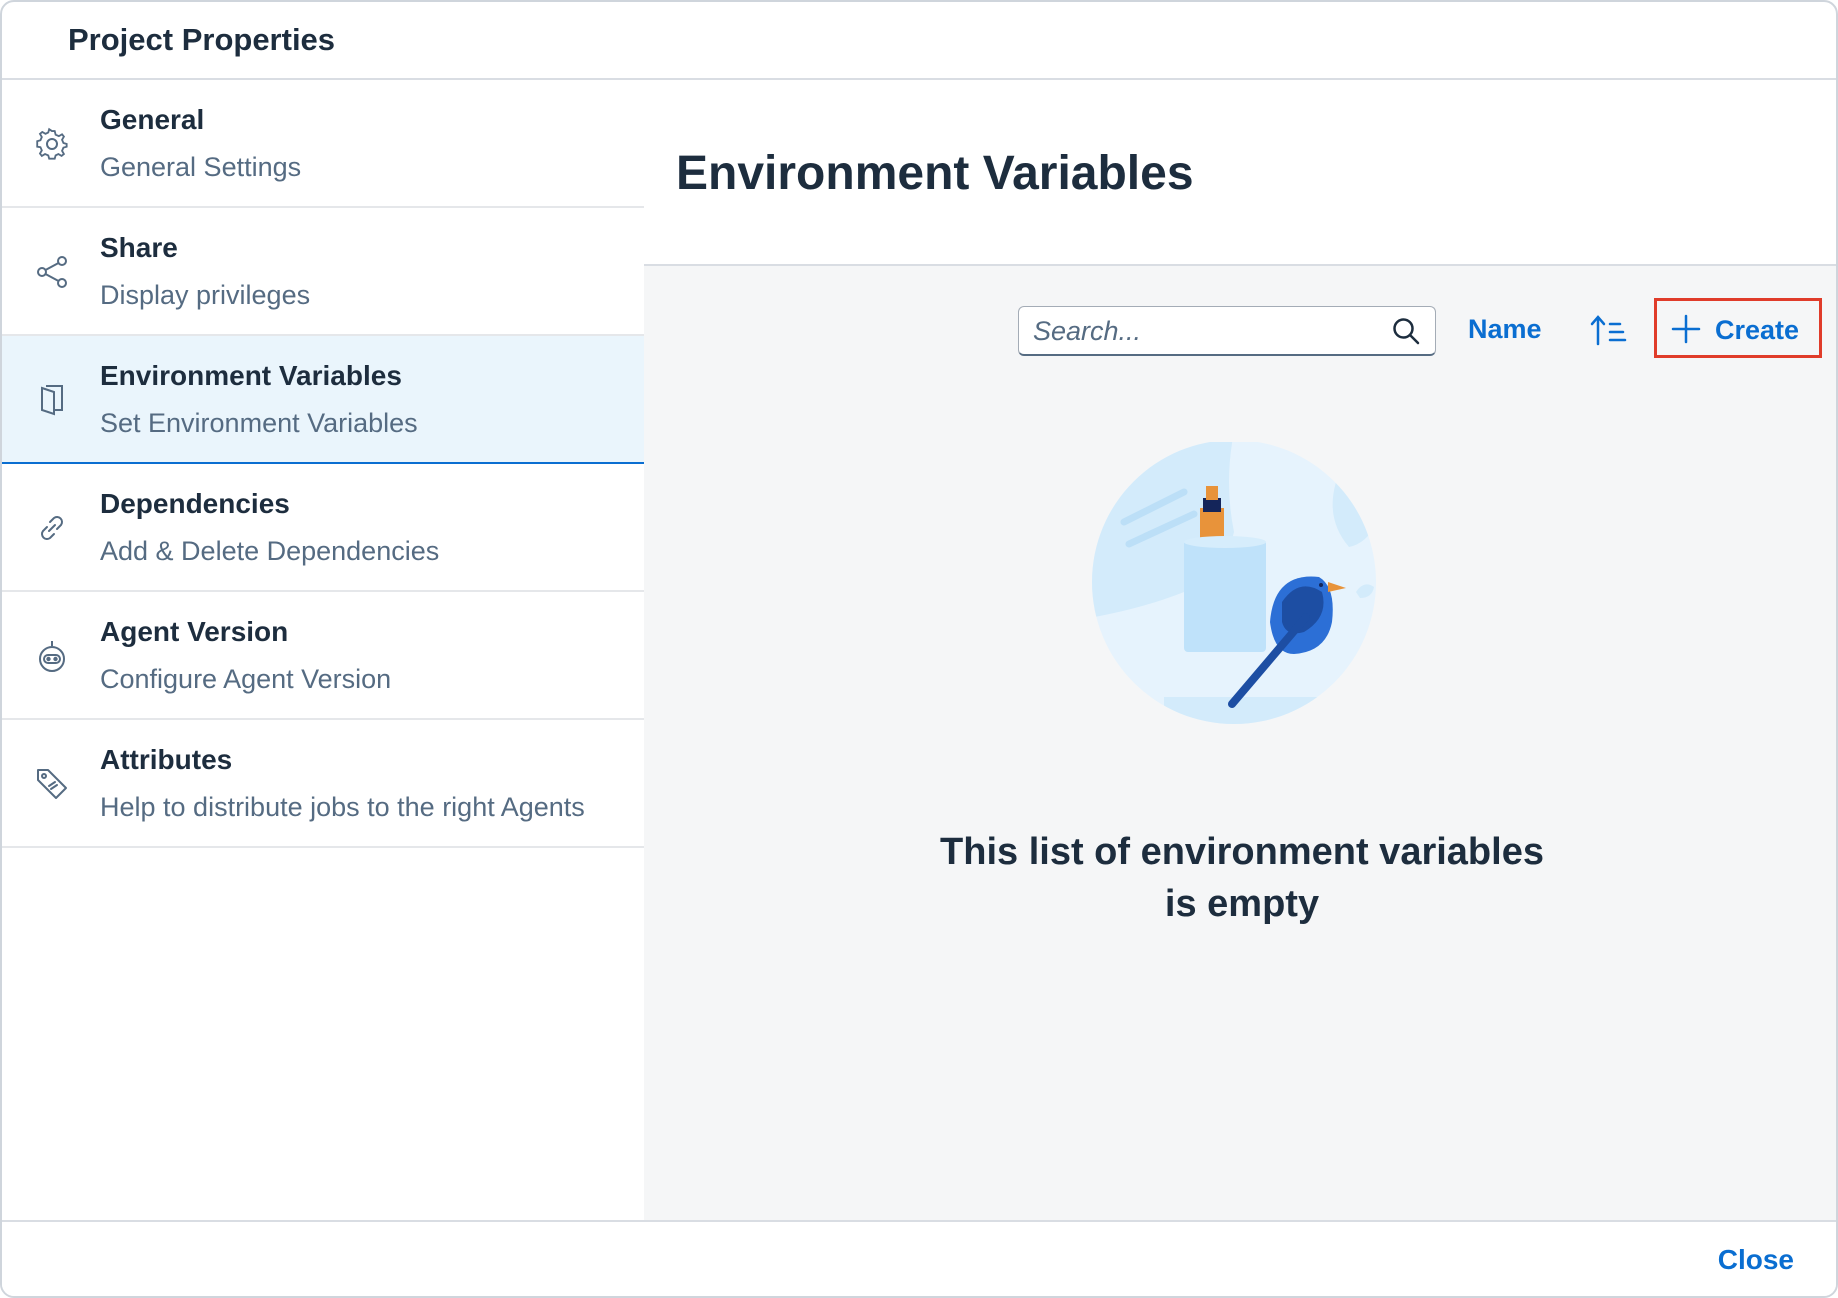  Describe the element at coordinates (1757, 330) in the screenshot. I see `create-button-label: Create` at that location.